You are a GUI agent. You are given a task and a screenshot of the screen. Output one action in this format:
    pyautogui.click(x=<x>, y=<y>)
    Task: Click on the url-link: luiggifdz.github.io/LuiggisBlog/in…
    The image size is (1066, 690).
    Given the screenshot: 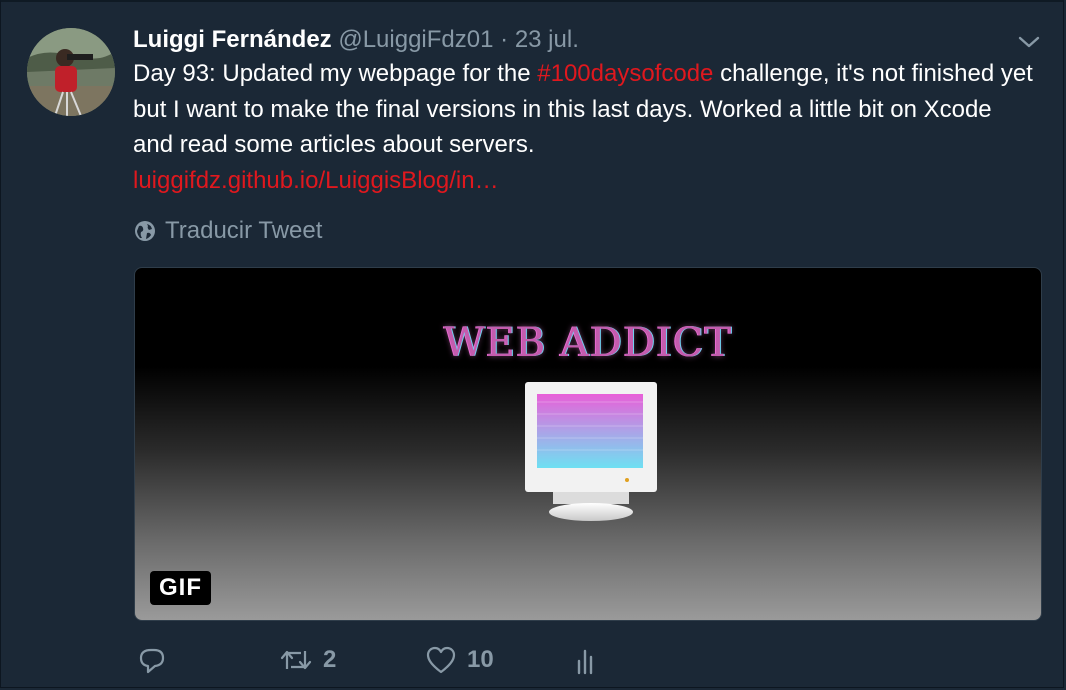 What is the action you would take?
    pyautogui.click(x=316, y=180)
    